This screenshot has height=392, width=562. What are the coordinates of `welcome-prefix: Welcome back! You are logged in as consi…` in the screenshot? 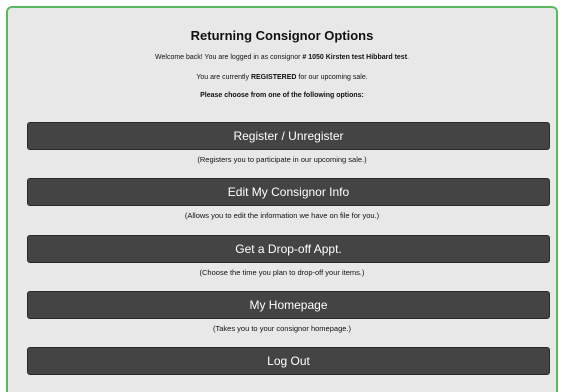 It's located at (229, 57).